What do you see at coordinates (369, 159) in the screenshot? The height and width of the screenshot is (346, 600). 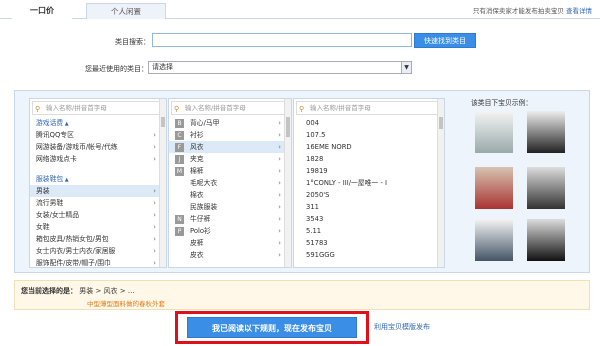 I see `brand-item: 1828` at bounding box center [369, 159].